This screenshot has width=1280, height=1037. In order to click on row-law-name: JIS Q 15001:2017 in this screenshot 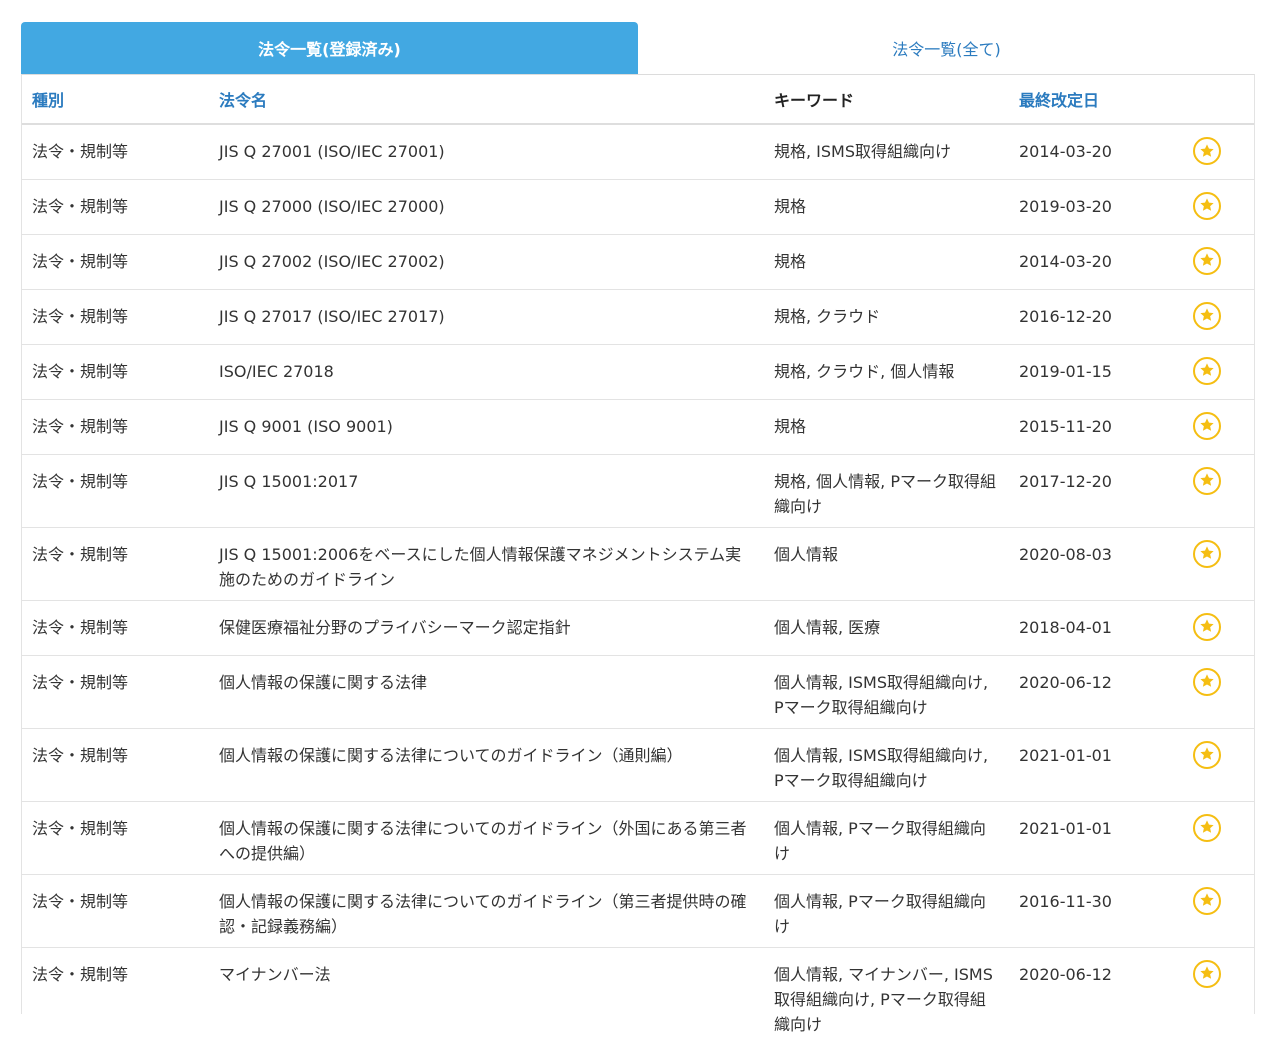, I will do `click(486, 491)`.